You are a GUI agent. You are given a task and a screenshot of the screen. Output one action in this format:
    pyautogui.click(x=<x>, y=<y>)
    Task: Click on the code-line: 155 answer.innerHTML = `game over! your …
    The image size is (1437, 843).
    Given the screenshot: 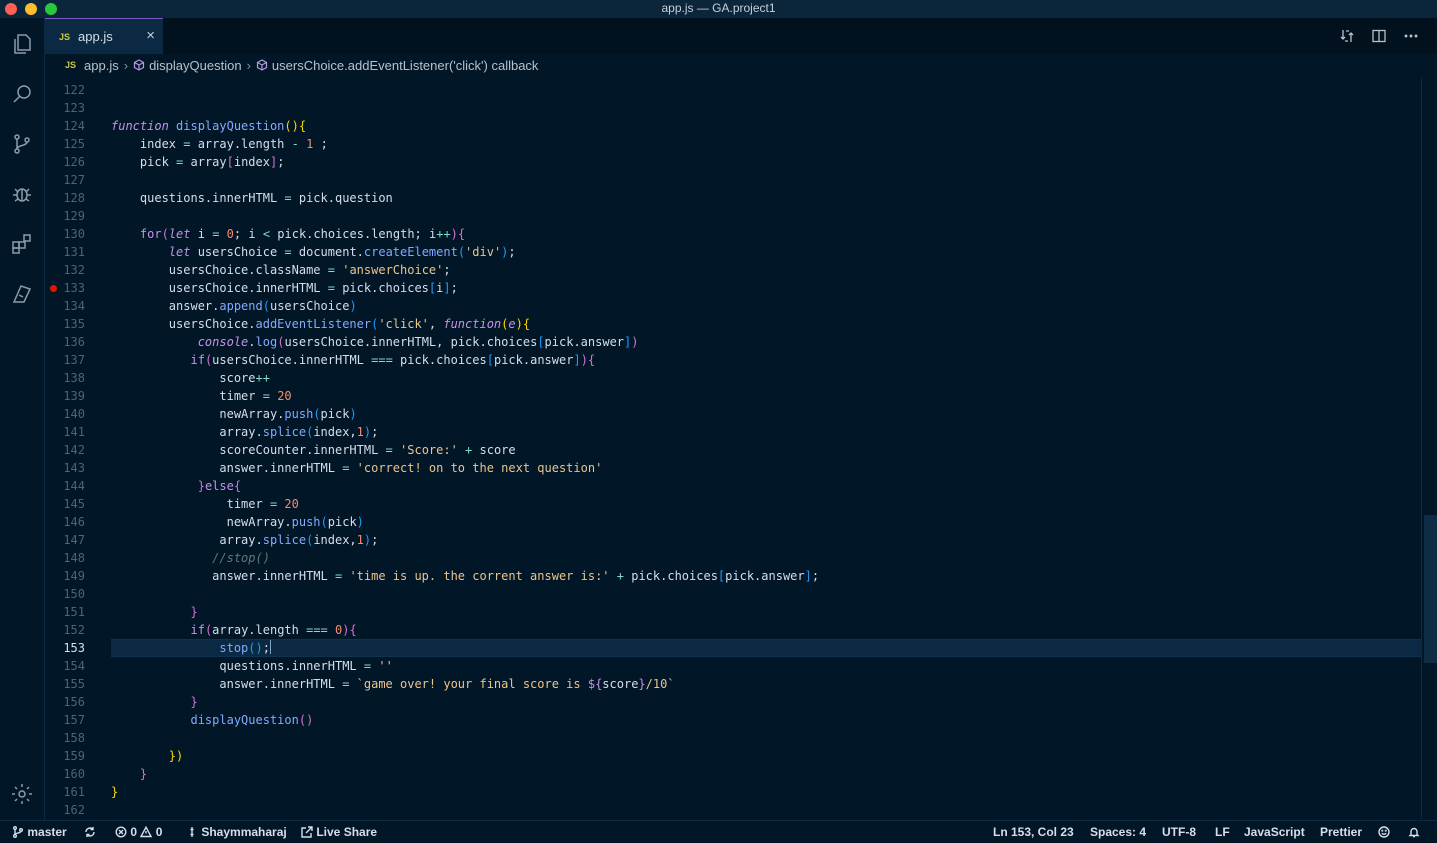 What is the action you would take?
    pyautogui.click(x=733, y=684)
    